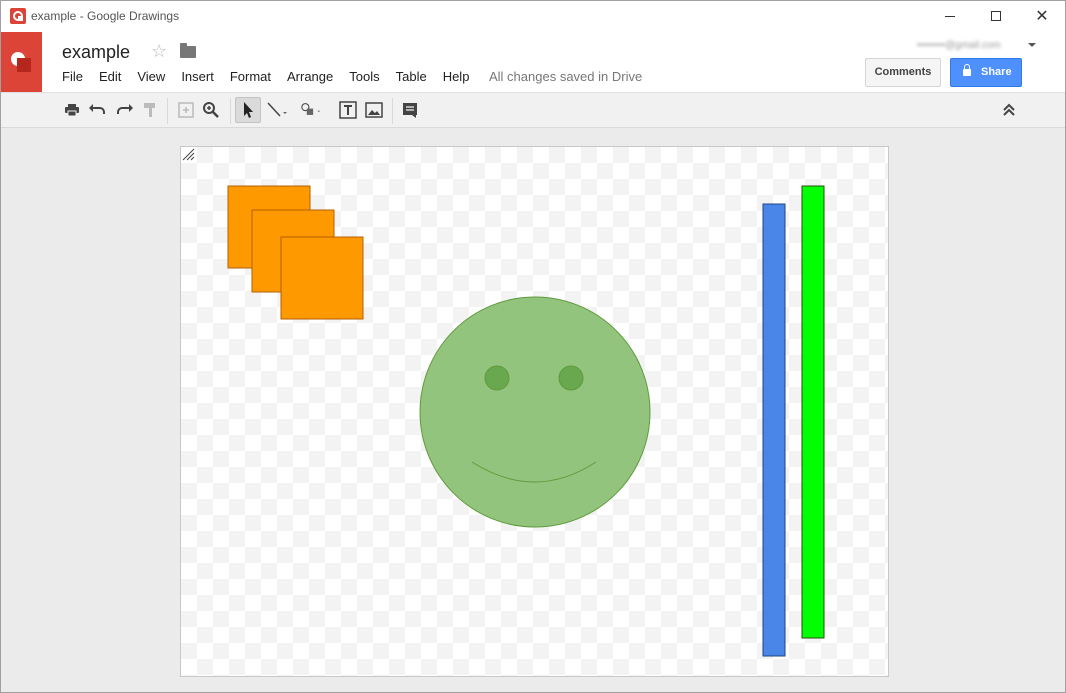 Image resolution: width=1066 pixels, height=693 pixels. What do you see at coordinates (151, 76) in the screenshot?
I see `menu-view: View` at bounding box center [151, 76].